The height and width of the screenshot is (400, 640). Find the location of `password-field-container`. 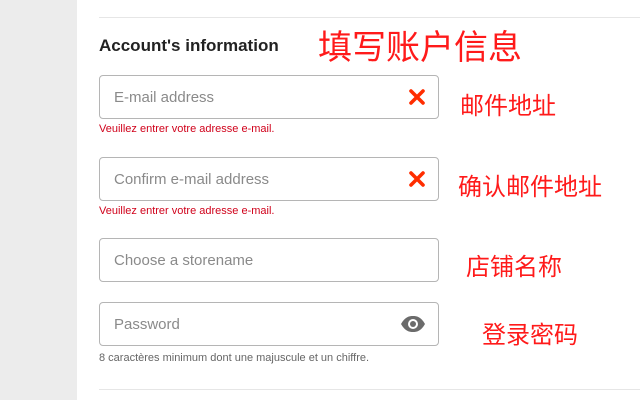

password-field-container is located at coordinates (269, 324).